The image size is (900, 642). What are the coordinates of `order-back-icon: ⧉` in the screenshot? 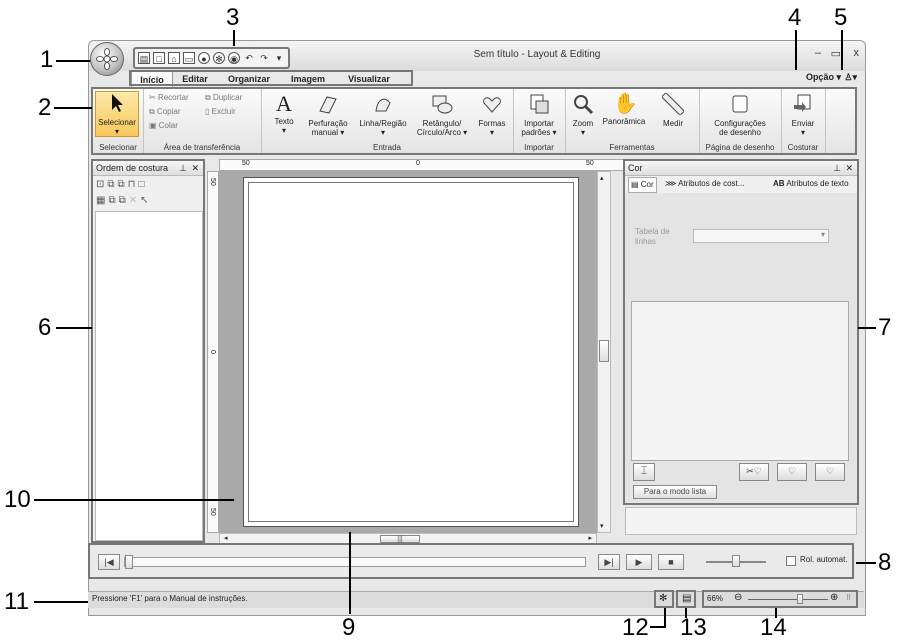 It's located at (123, 184).